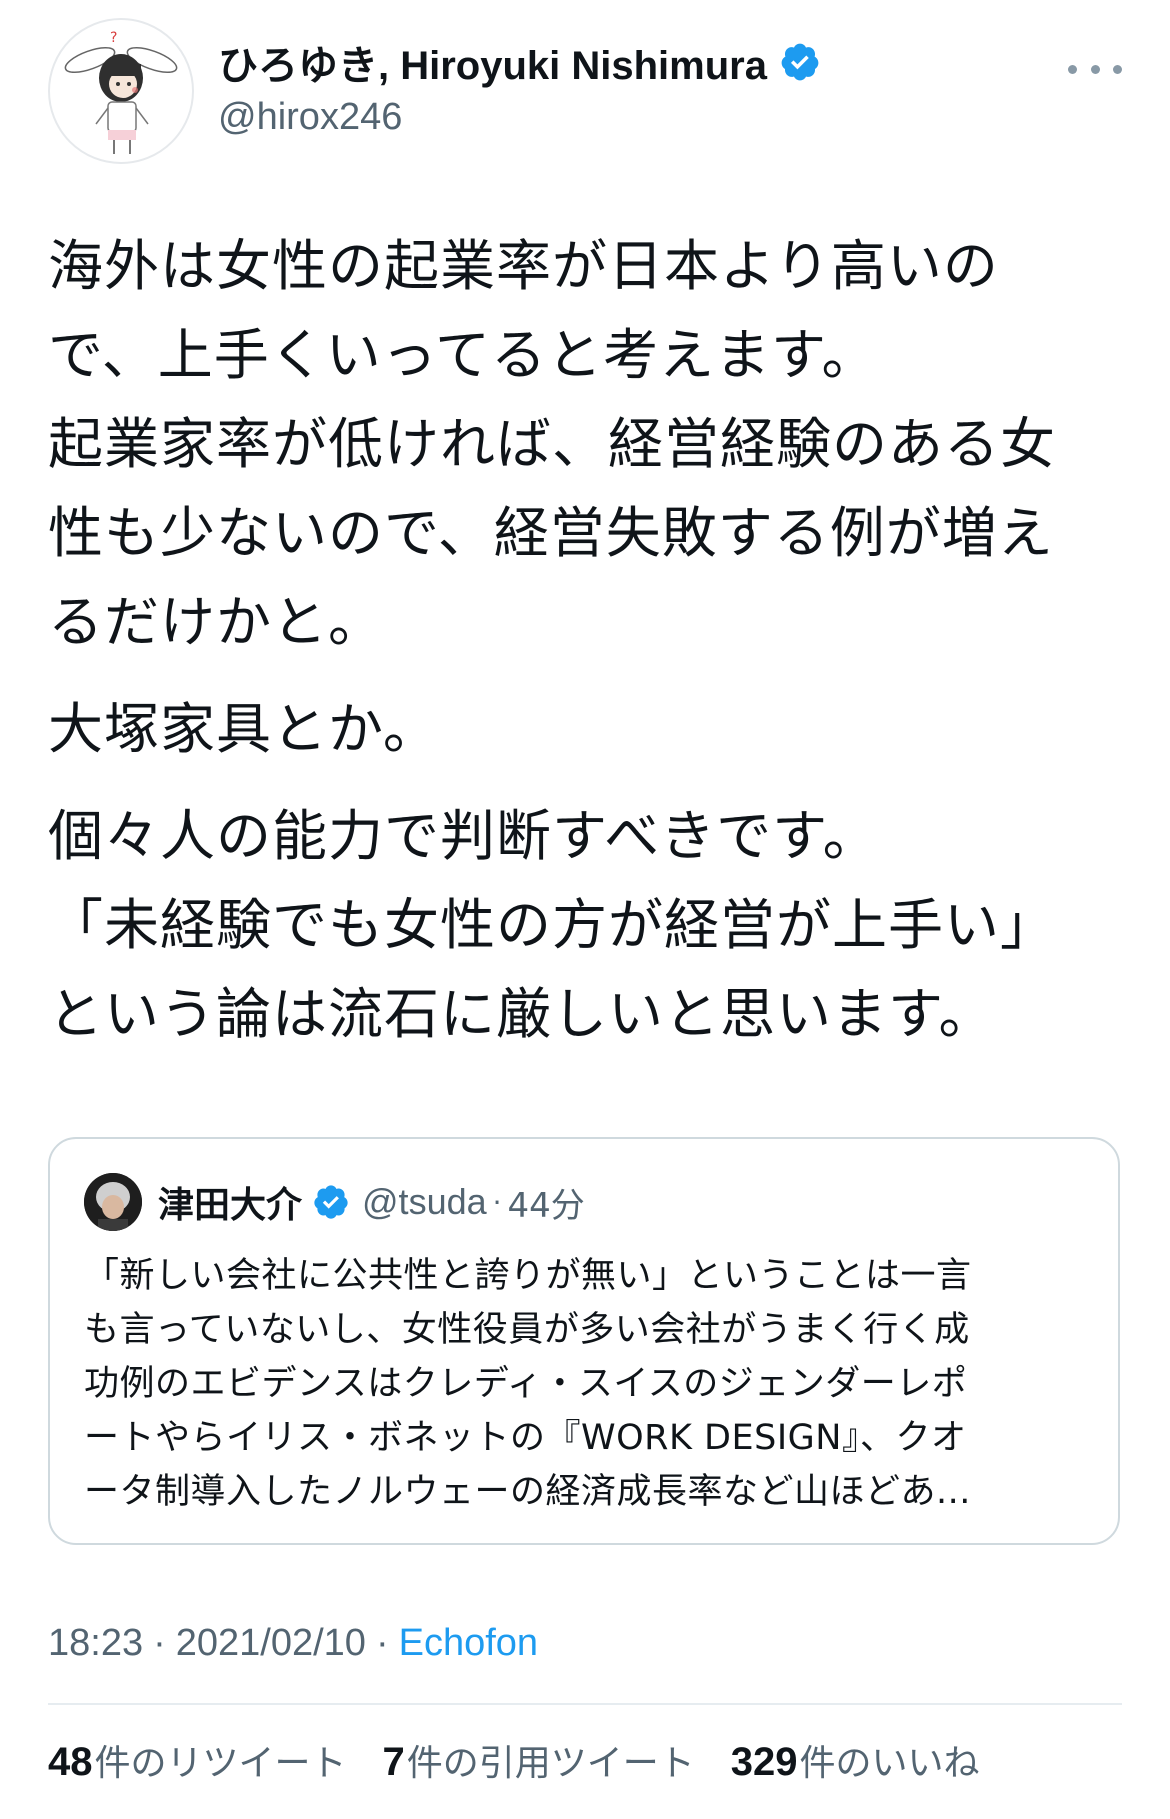 Image resolution: width=1170 pixels, height=1819 pixels. Describe the element at coordinates (271, 1643) in the screenshot. I see `tweet-date: 2021/02/10` at that location.